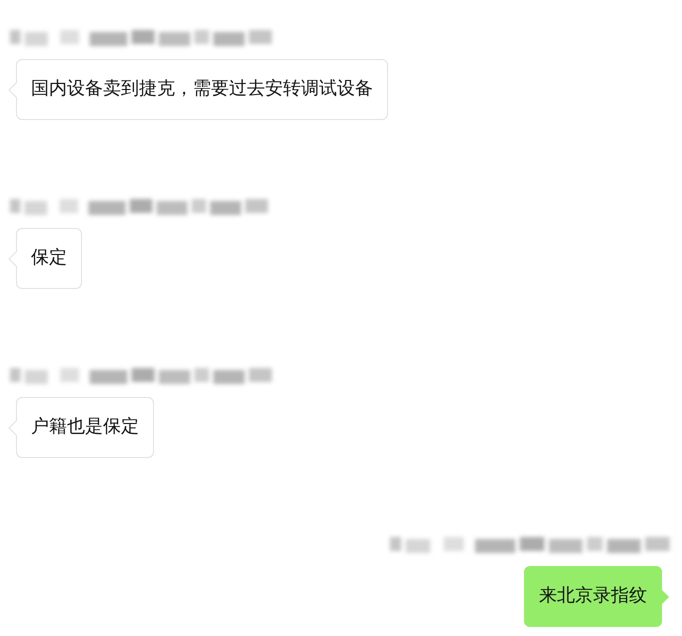 The width and height of the screenshot is (682, 636). Describe the element at coordinates (49, 258) in the screenshot. I see `message-bubble: 保定` at that location.